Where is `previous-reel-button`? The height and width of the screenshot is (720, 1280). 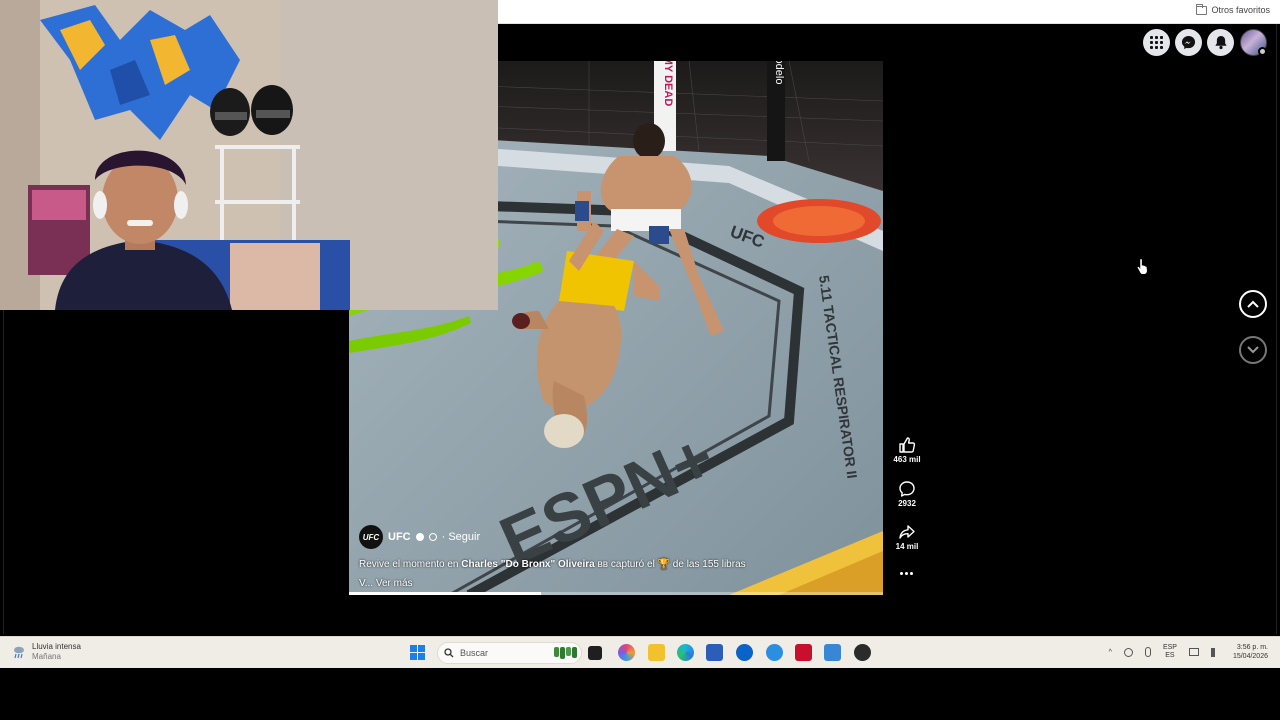 previous-reel-button is located at coordinates (1253, 304).